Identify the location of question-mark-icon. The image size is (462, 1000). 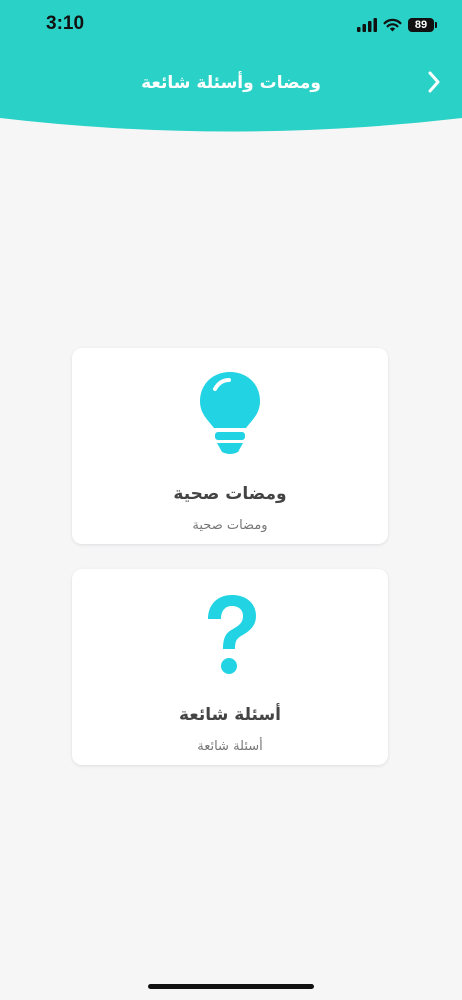
(232, 634).